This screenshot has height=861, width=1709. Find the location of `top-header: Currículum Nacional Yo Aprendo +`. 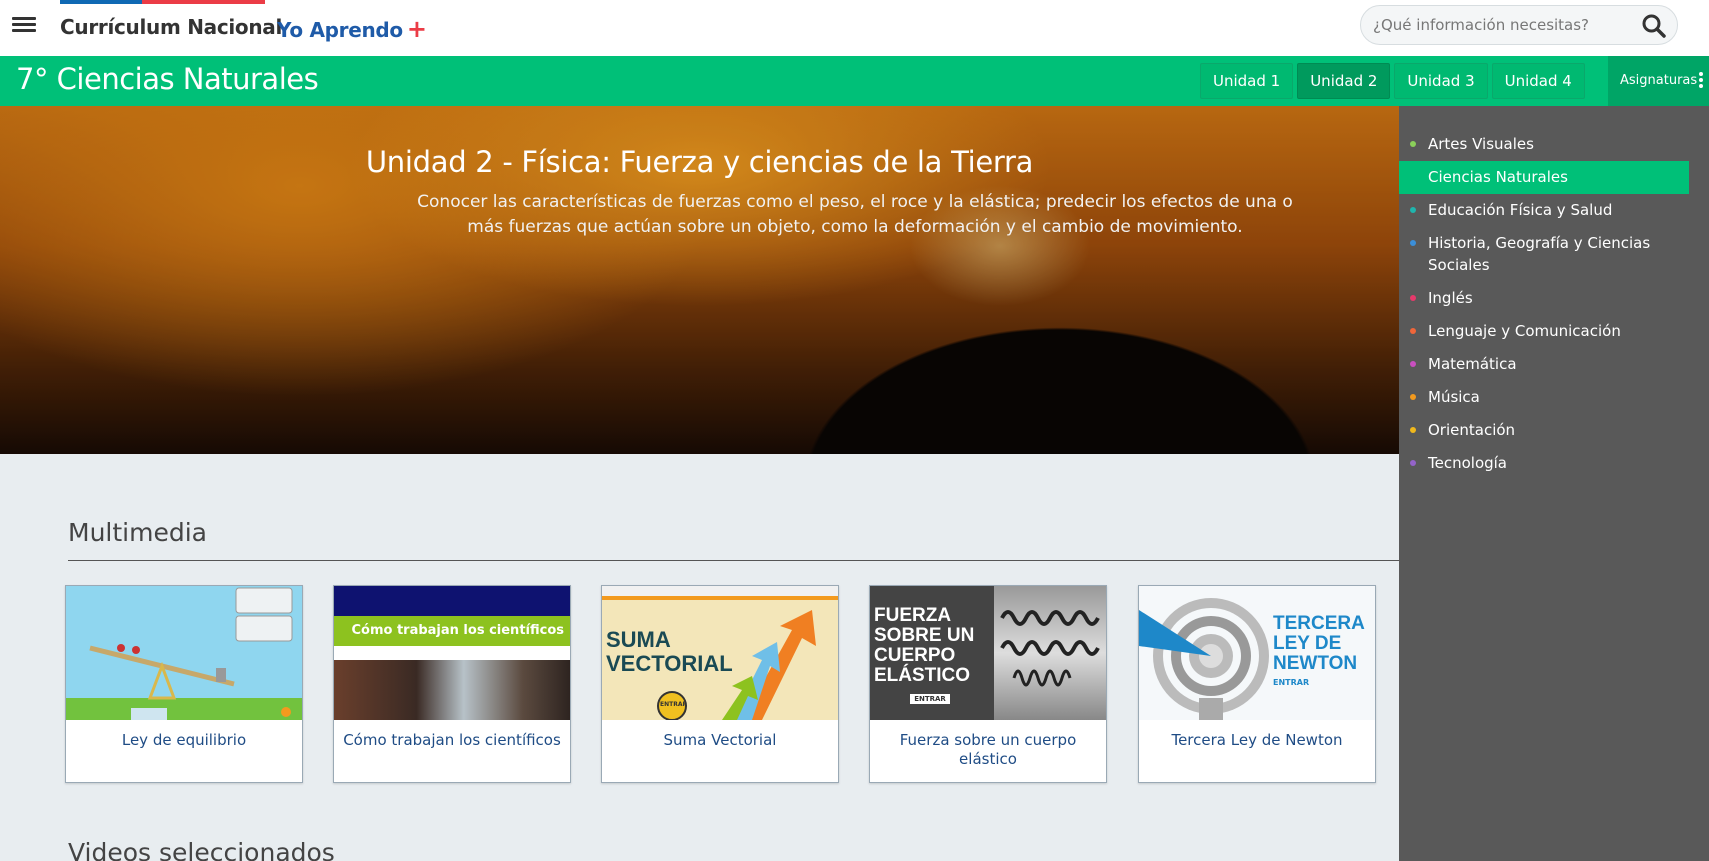

top-header: Currículum Nacional Yo Aprendo + is located at coordinates (854, 28).